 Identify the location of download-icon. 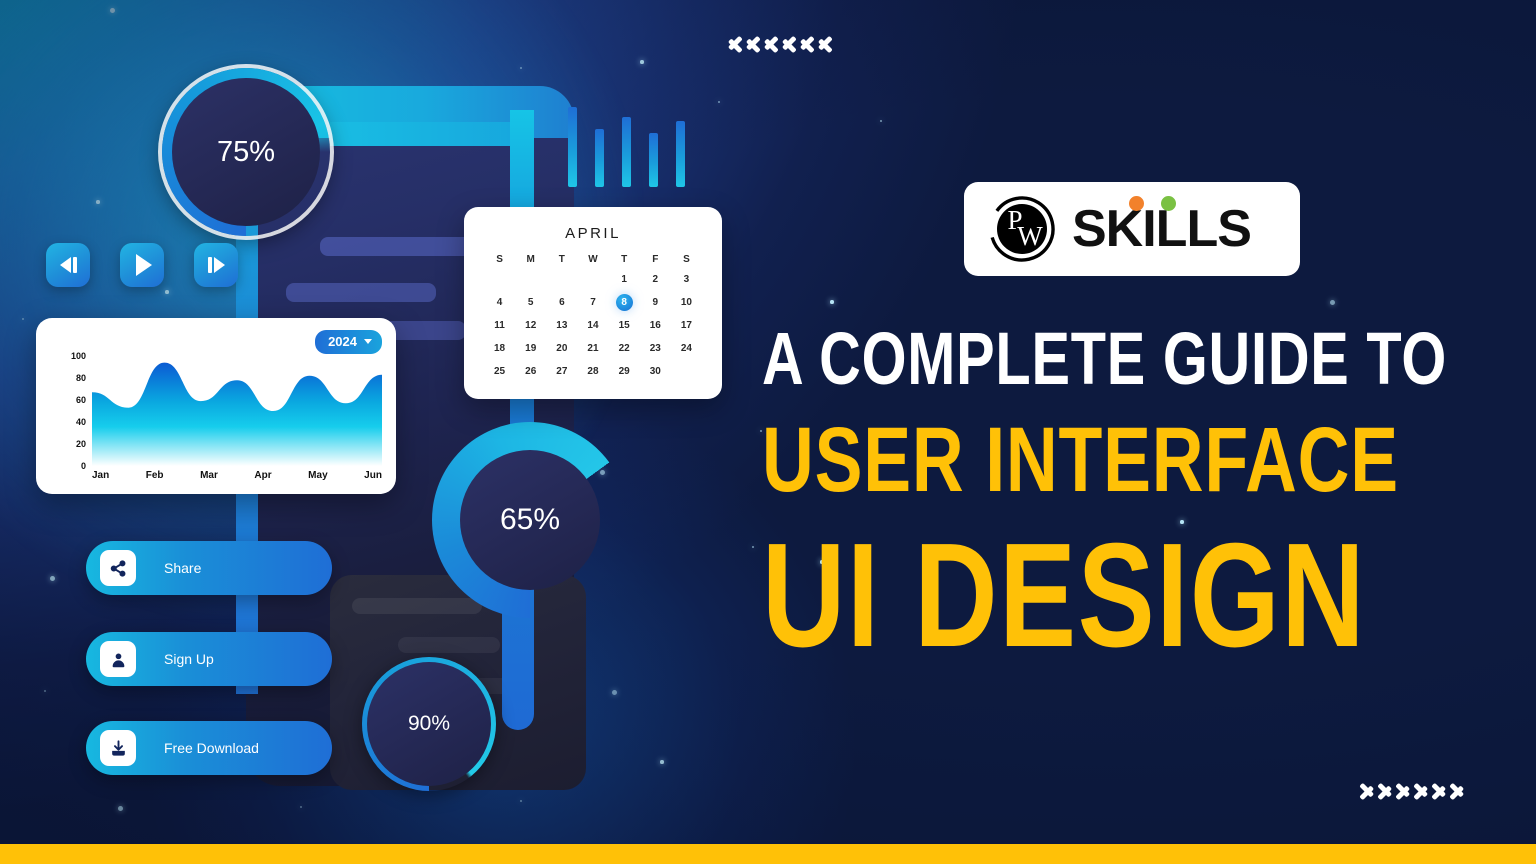
(118, 748).